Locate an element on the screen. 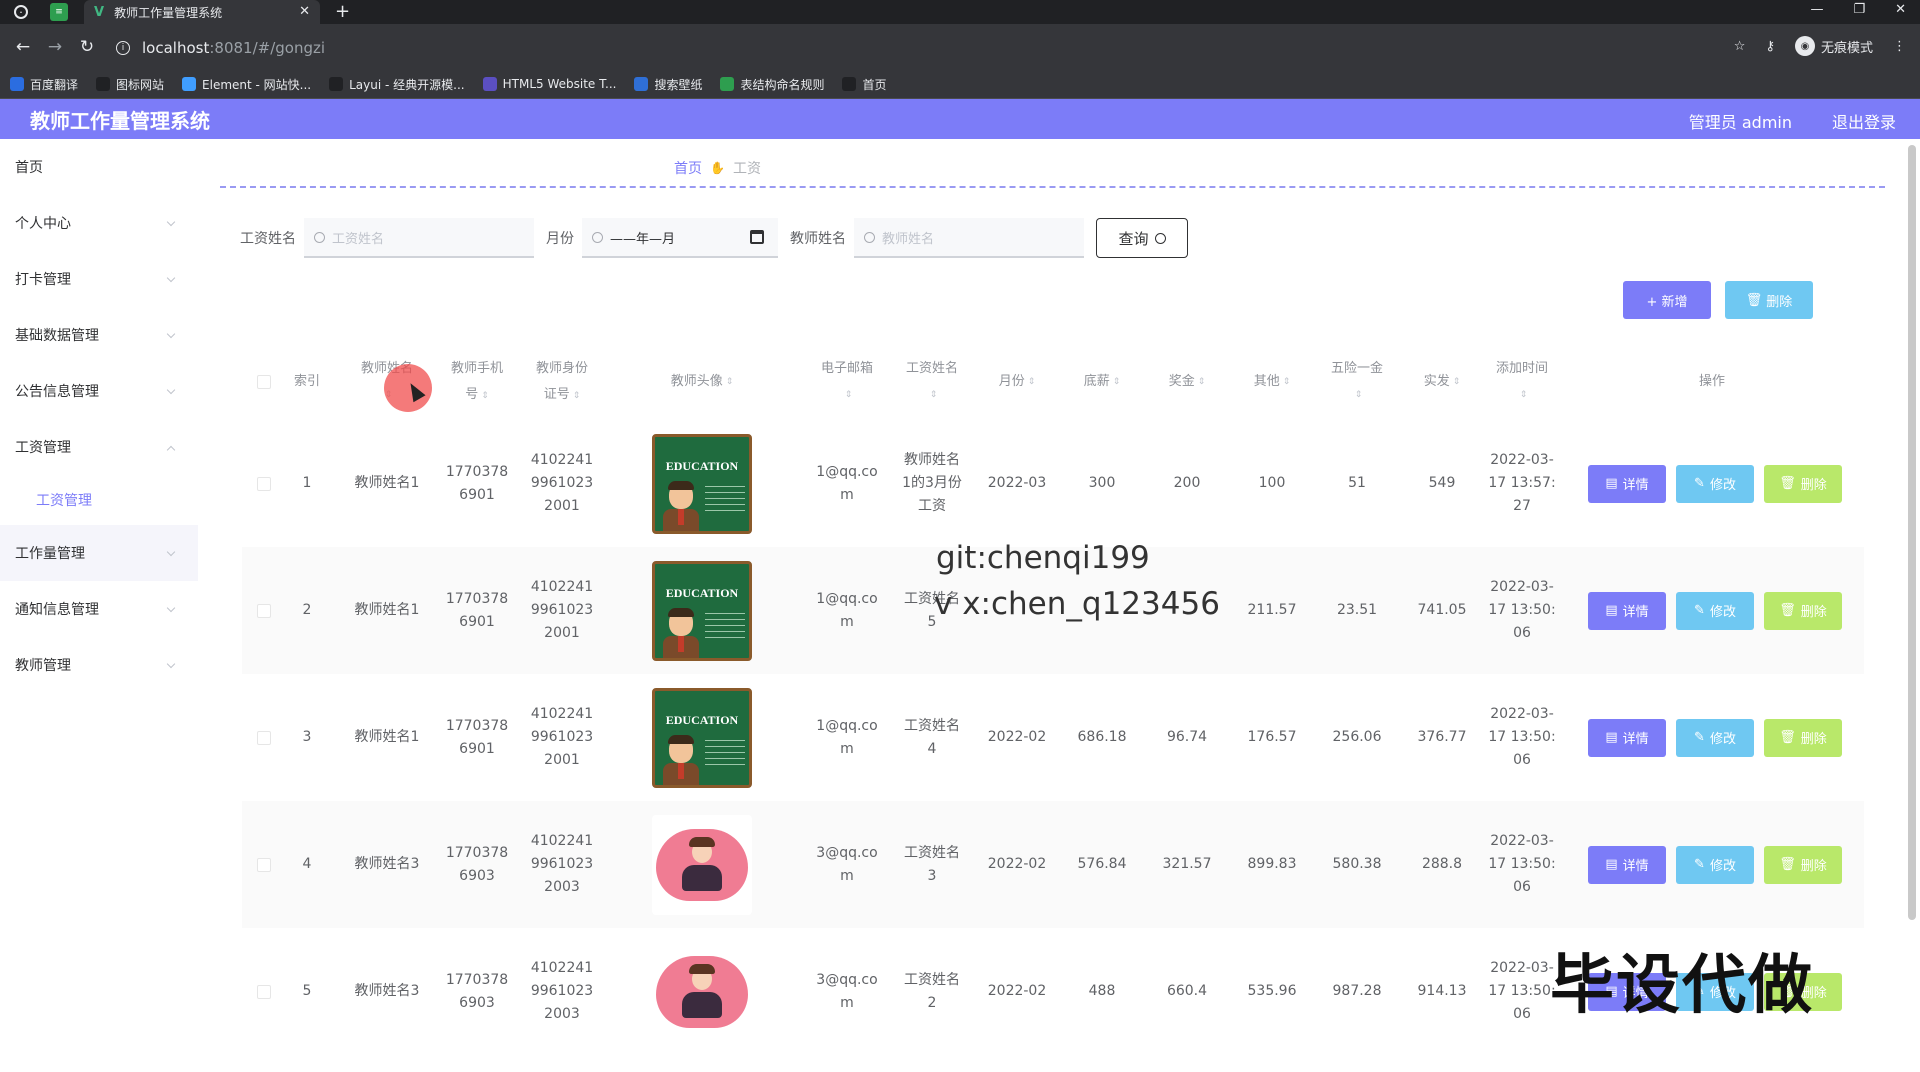  col-bonus: 奖金 ⇕ is located at coordinates (1187, 382).